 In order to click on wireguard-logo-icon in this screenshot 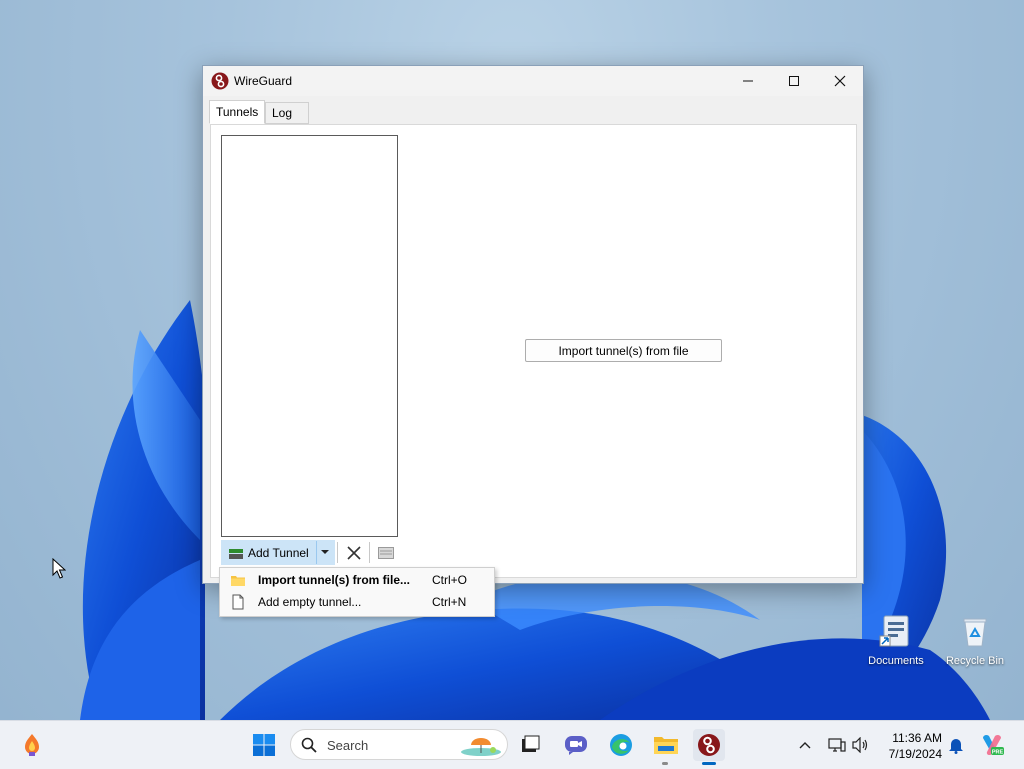, I will do `click(220, 81)`.